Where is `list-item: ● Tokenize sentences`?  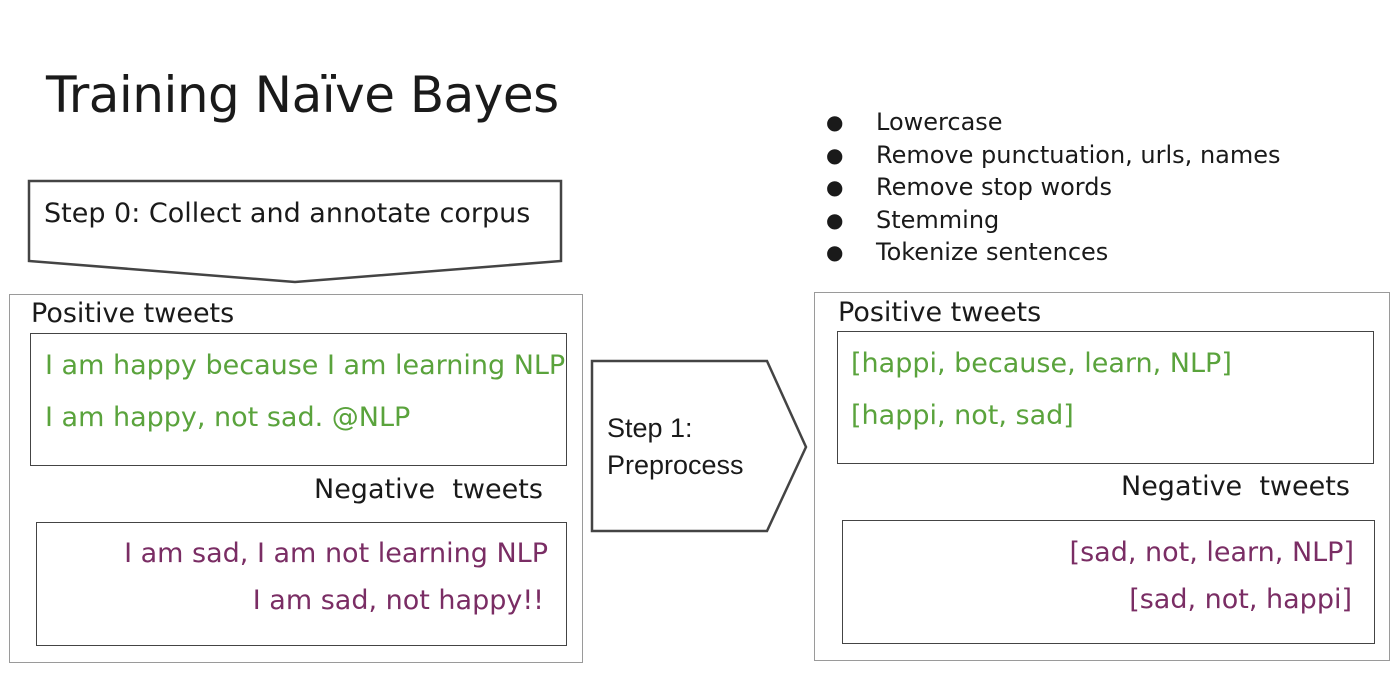 list-item: ● Tokenize sentences is located at coordinates (1051, 252).